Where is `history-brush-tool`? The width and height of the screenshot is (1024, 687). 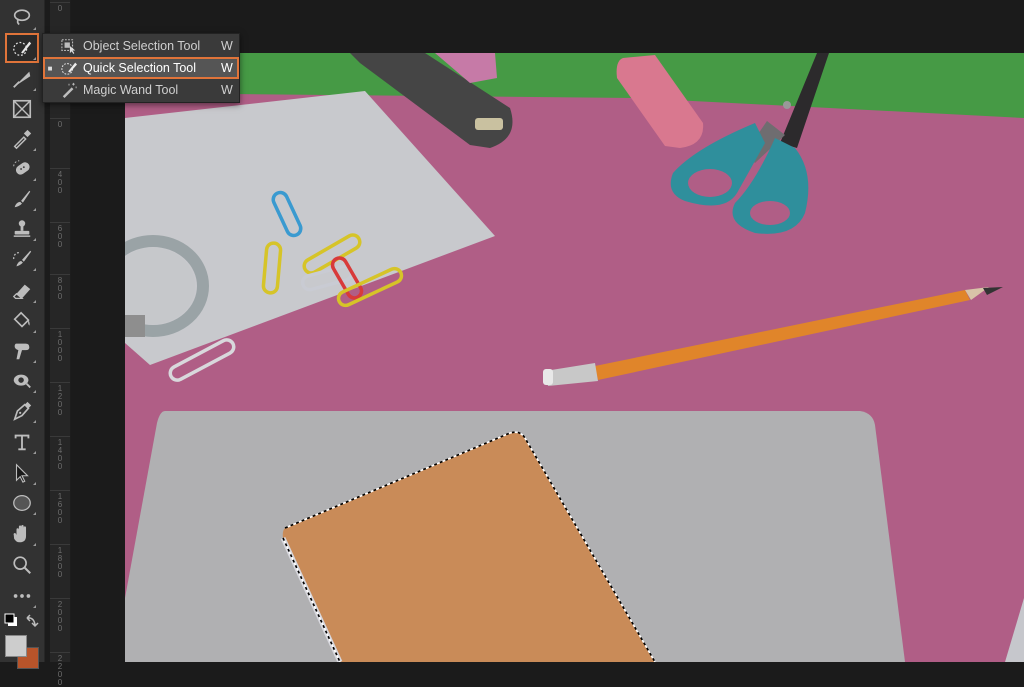
history-brush-tool is located at coordinates (22, 259).